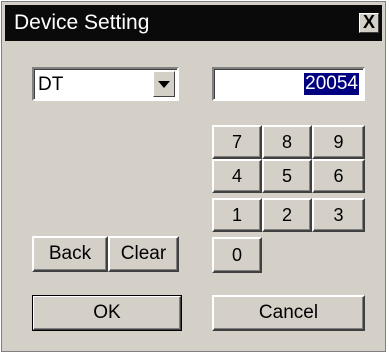 This screenshot has width=389, height=355. Describe the element at coordinates (288, 313) in the screenshot. I see `cancel-button: Cancel` at that location.